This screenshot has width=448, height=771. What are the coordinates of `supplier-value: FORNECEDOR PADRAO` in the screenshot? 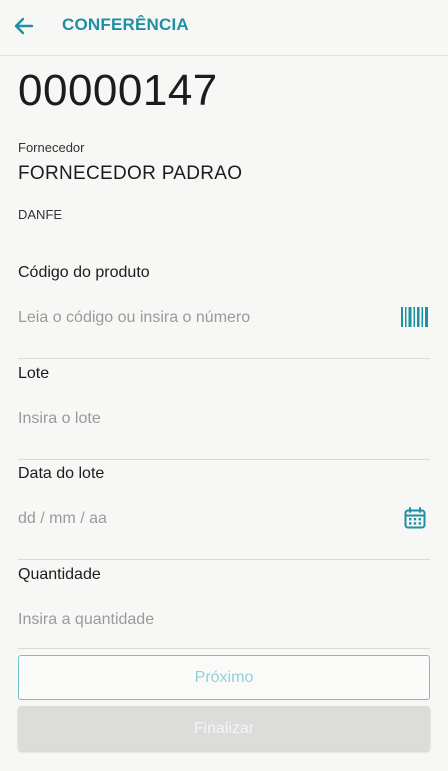 It's located at (130, 173).